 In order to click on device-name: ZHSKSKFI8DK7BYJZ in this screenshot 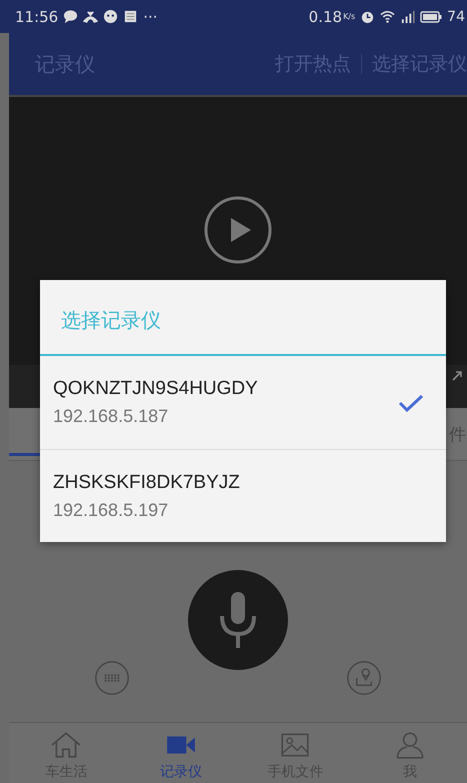, I will do `click(147, 483)`.